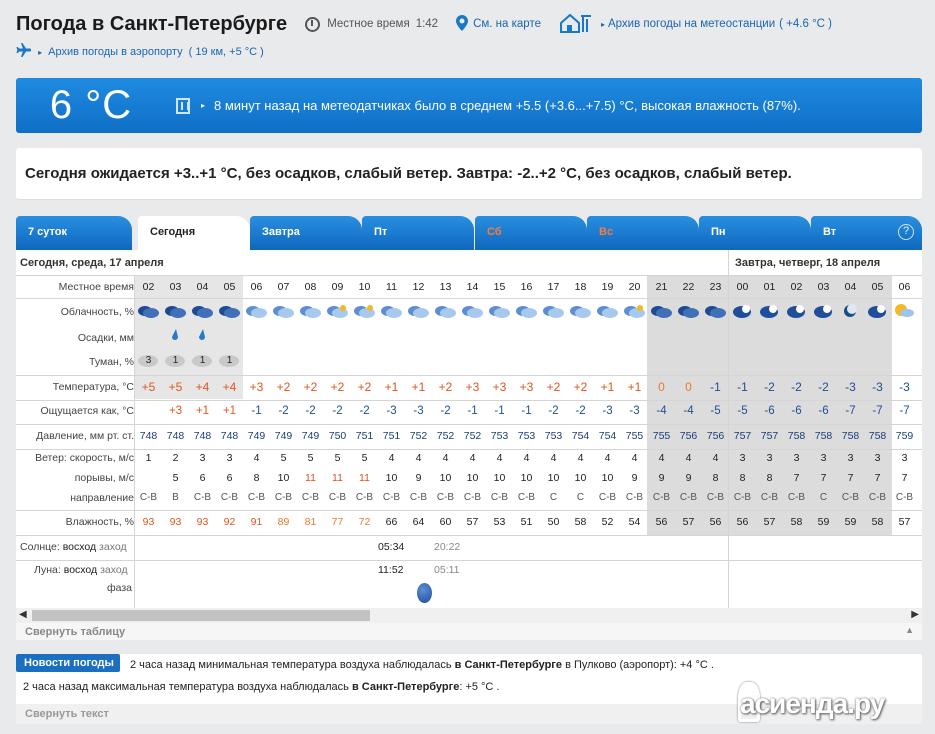  I want to click on airport-archive-link: Архив погоды в аэропорту, so click(115, 52).